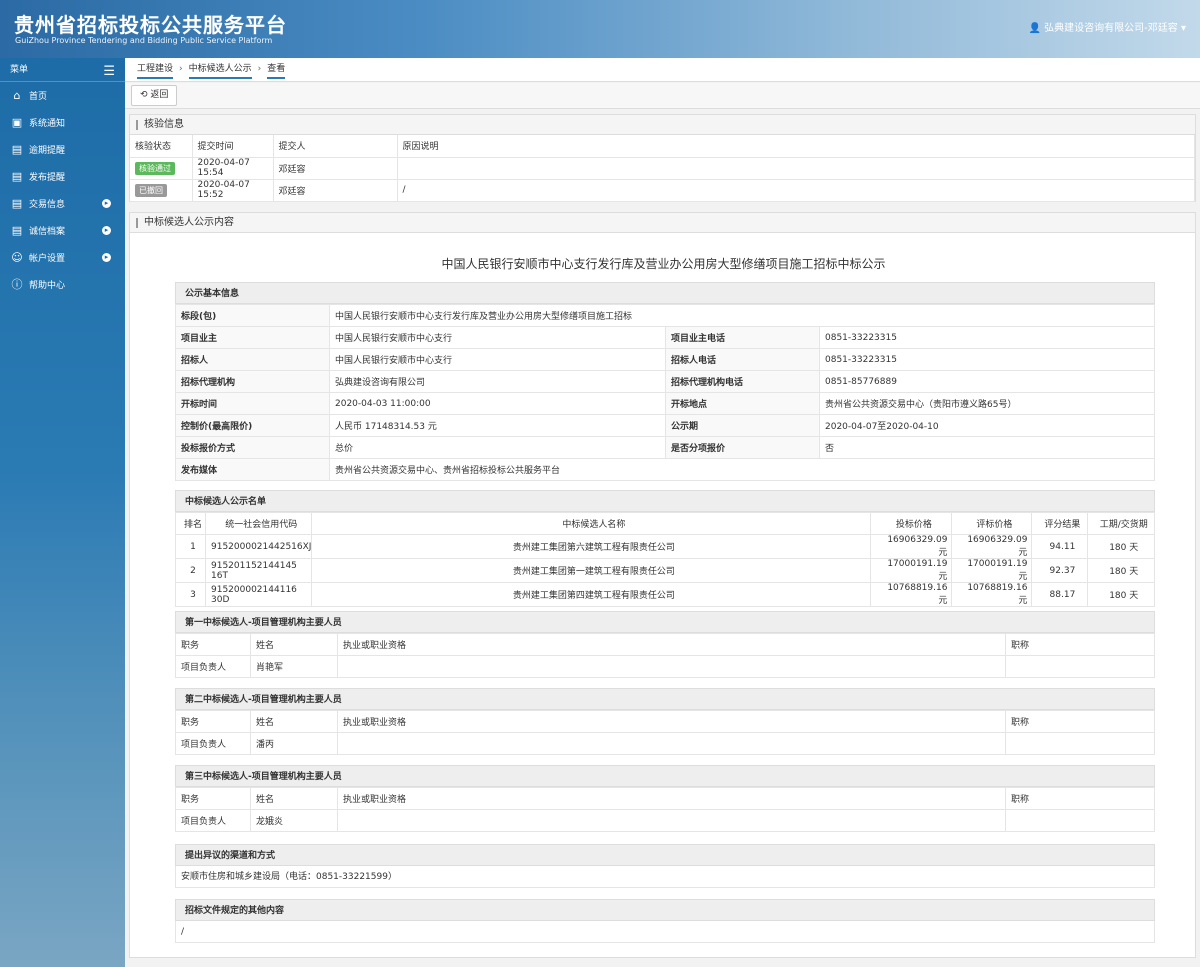 This screenshot has height=967, width=1200. I want to click on sidebar-item-help: ⓘ 帮助中心, so click(62, 284).